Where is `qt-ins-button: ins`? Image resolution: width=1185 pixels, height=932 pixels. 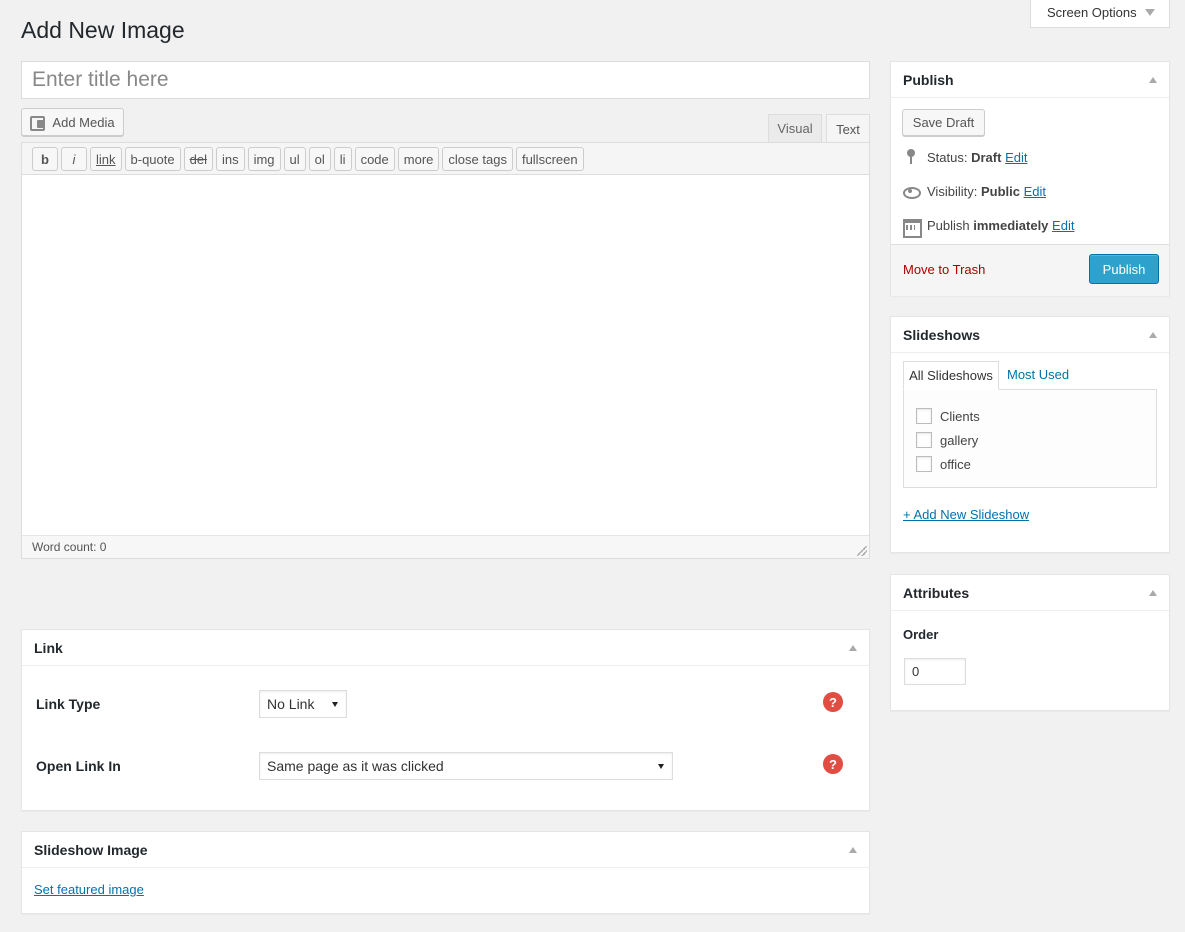
qt-ins-button: ins is located at coordinates (230, 159).